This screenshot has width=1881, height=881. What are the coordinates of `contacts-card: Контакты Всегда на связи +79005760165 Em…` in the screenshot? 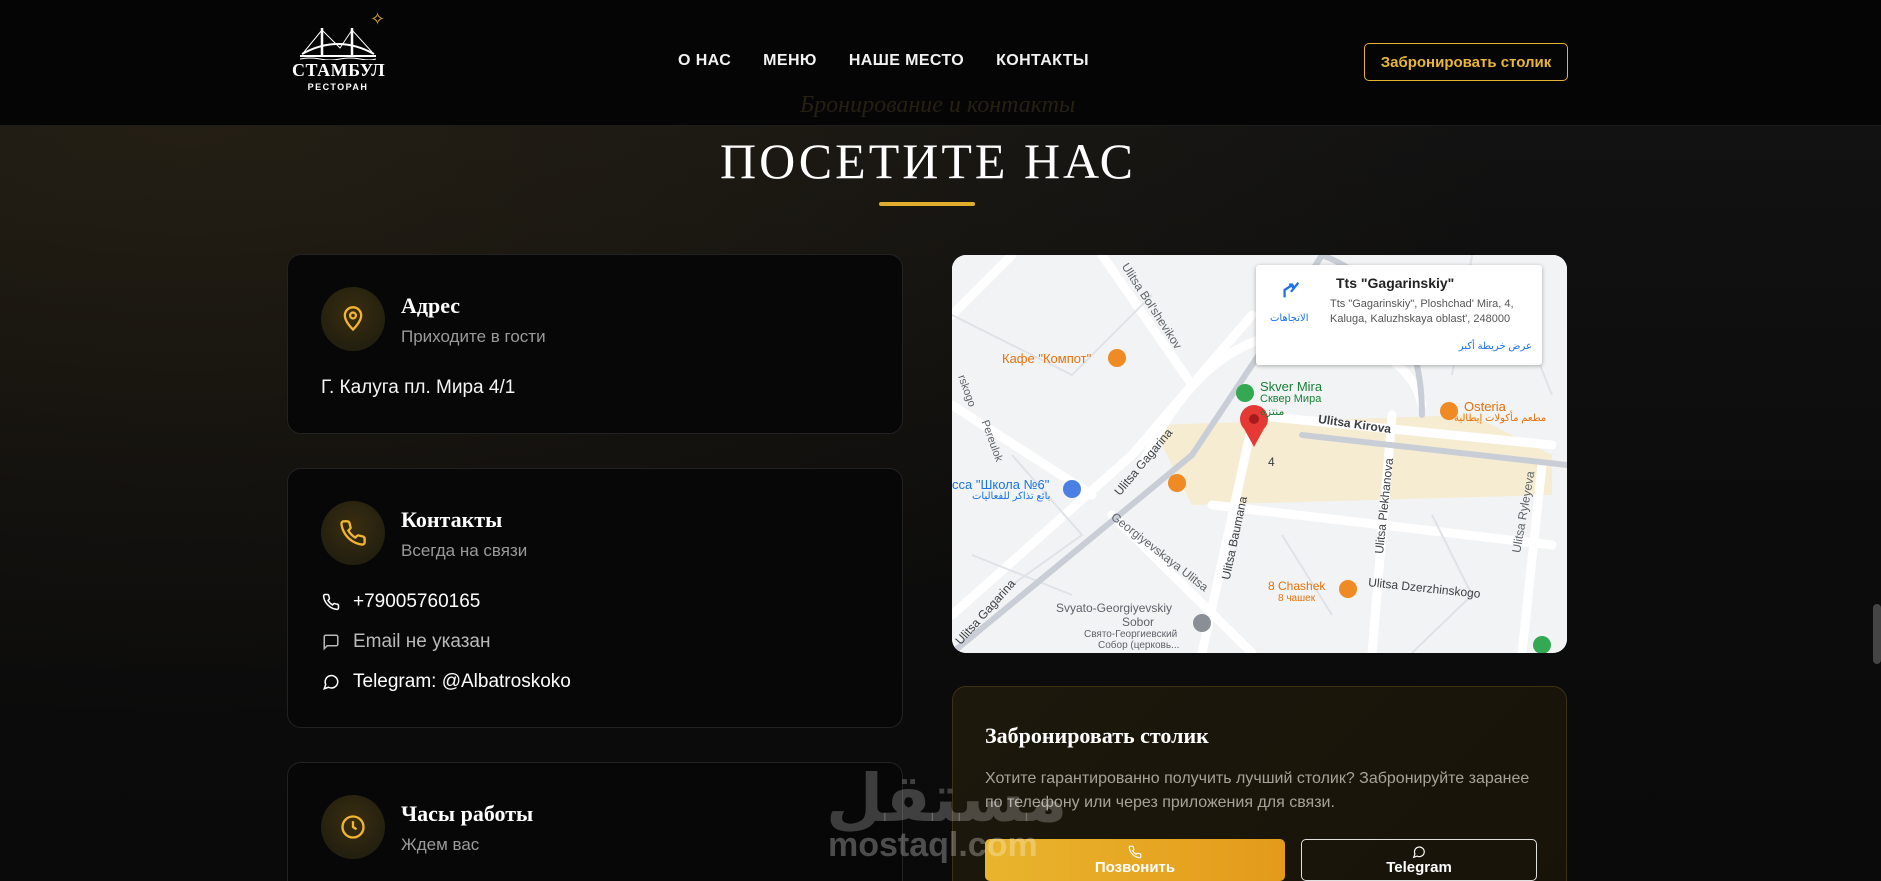 It's located at (595, 598).